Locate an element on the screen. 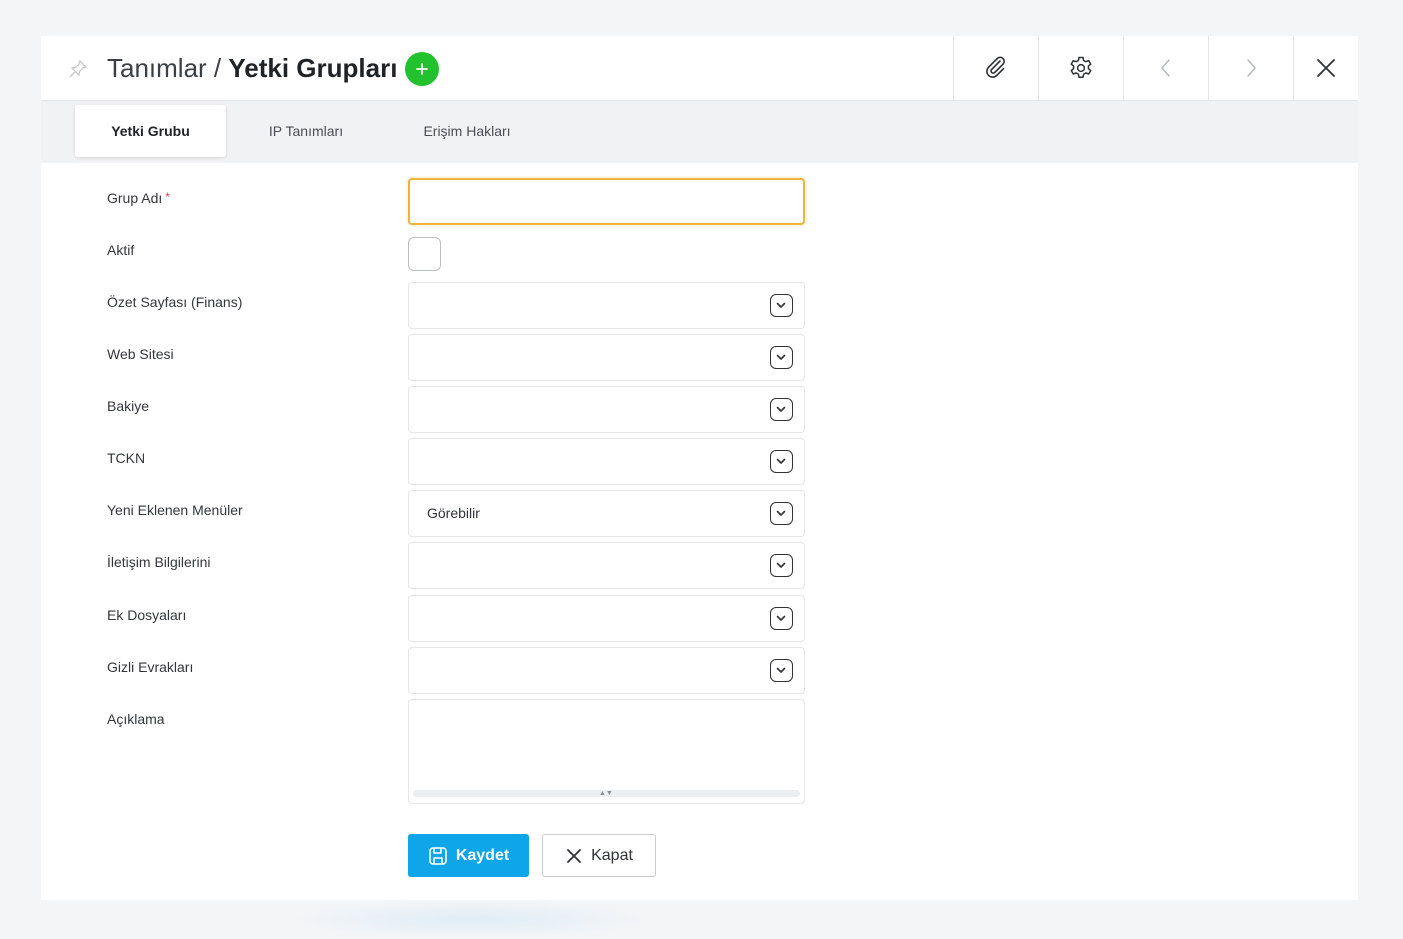  attachment-button is located at coordinates (995, 68).